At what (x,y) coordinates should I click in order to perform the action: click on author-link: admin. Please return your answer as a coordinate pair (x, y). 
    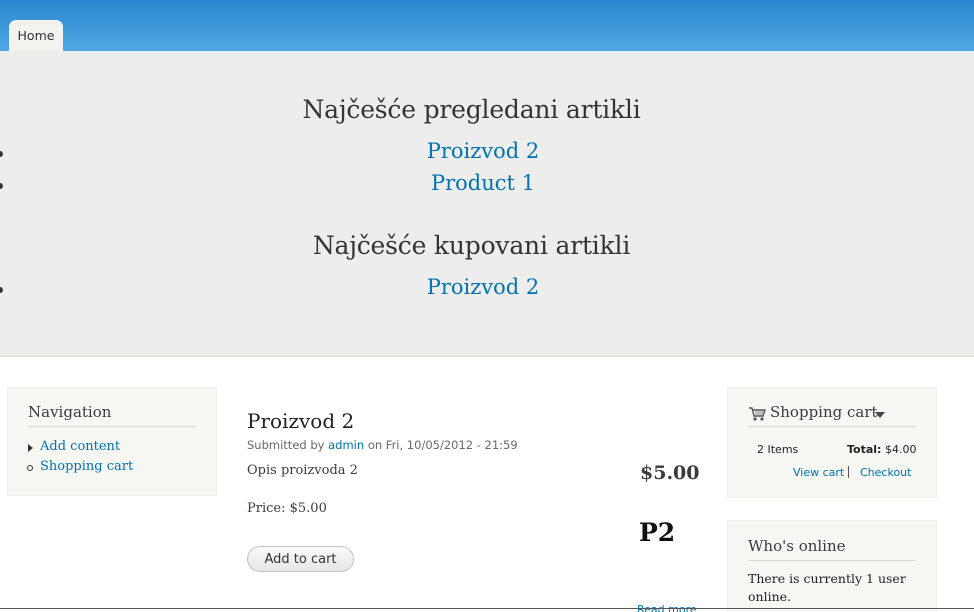
    Looking at the image, I should click on (346, 445).